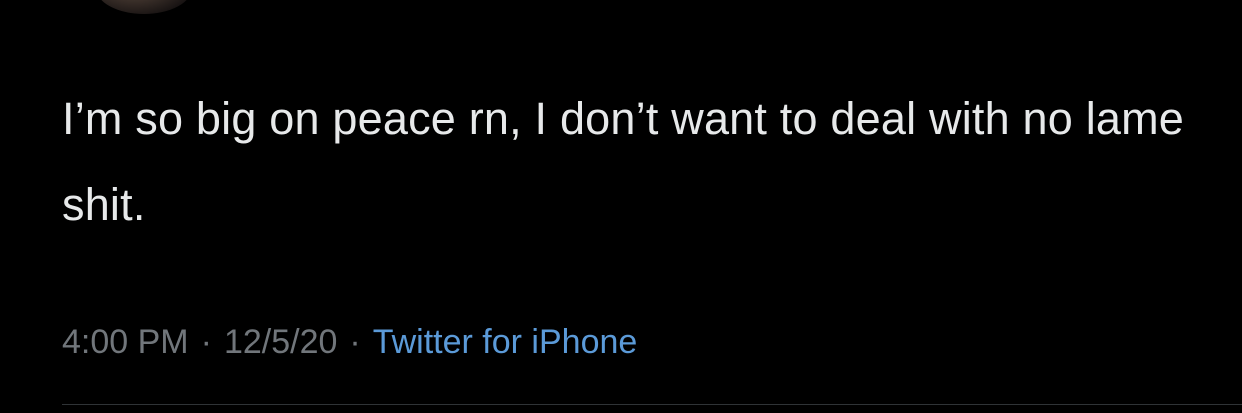 Image resolution: width=1242 pixels, height=413 pixels. I want to click on tweet-metadata: 4:00 PM · 12/5/20 · Twitter for iPhone, so click(349, 342).